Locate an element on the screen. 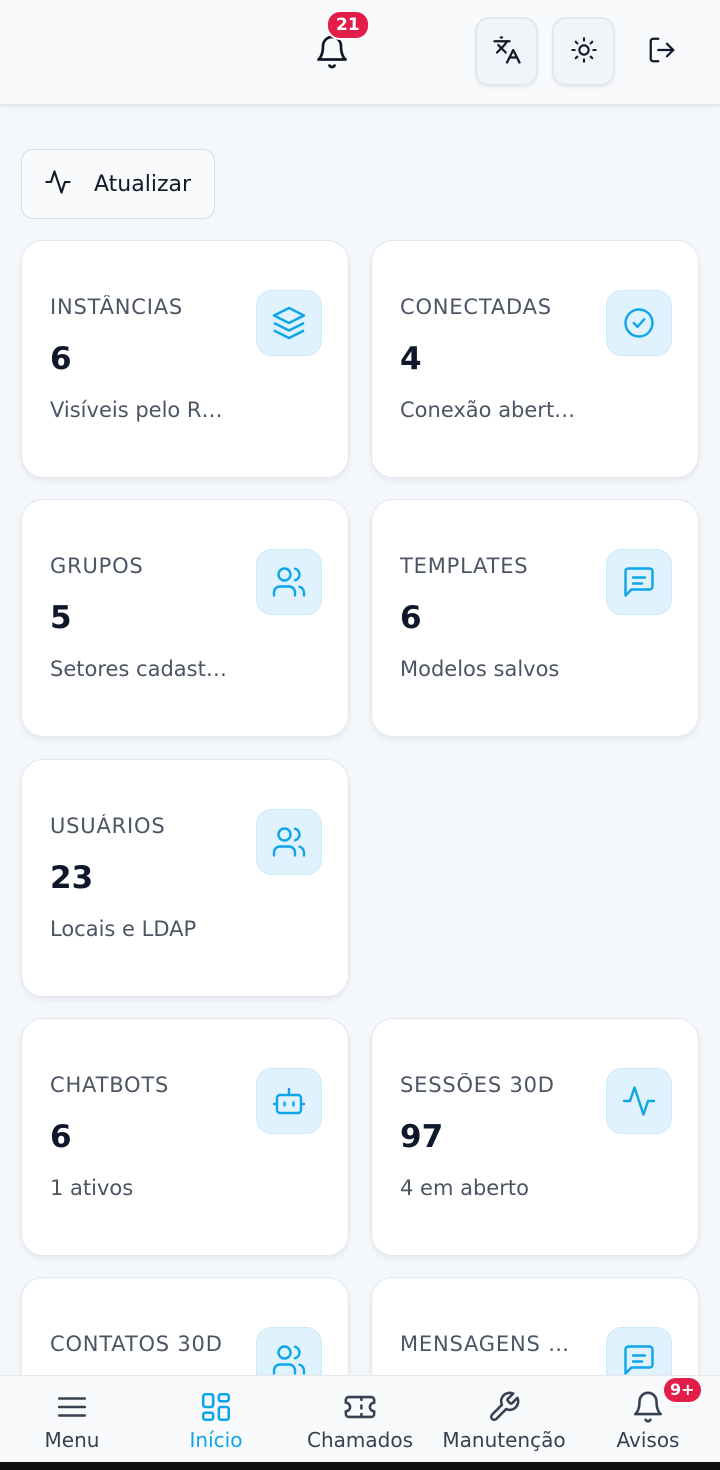 The image size is (720, 1470). card-title: INSTÂNCIAS is located at coordinates (117, 307).